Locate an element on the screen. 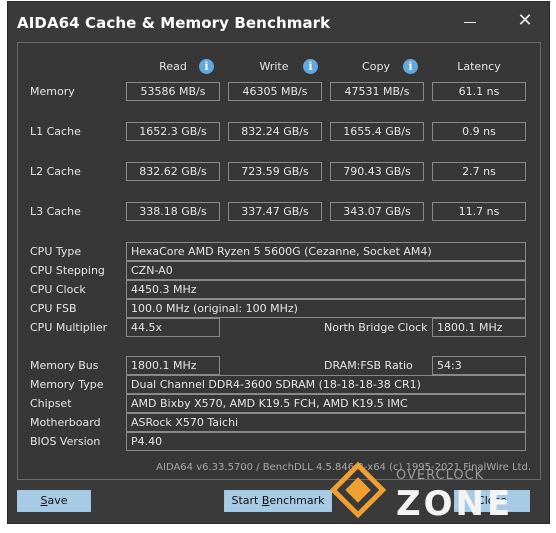 This screenshot has width=556, height=533. l3-latency-value: 11.7 ns is located at coordinates (479, 211).